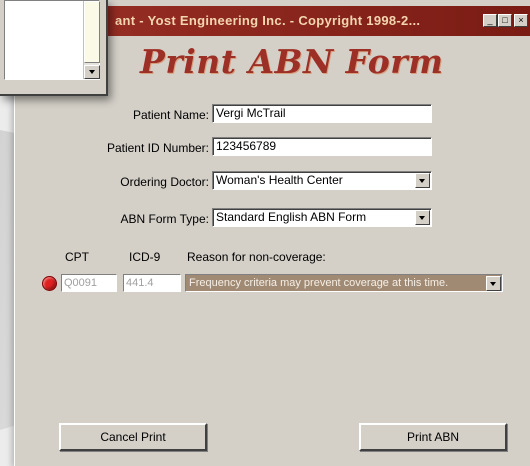 Image resolution: width=530 pixels, height=466 pixels. I want to click on patient-id-field: 123456789, so click(322, 146).